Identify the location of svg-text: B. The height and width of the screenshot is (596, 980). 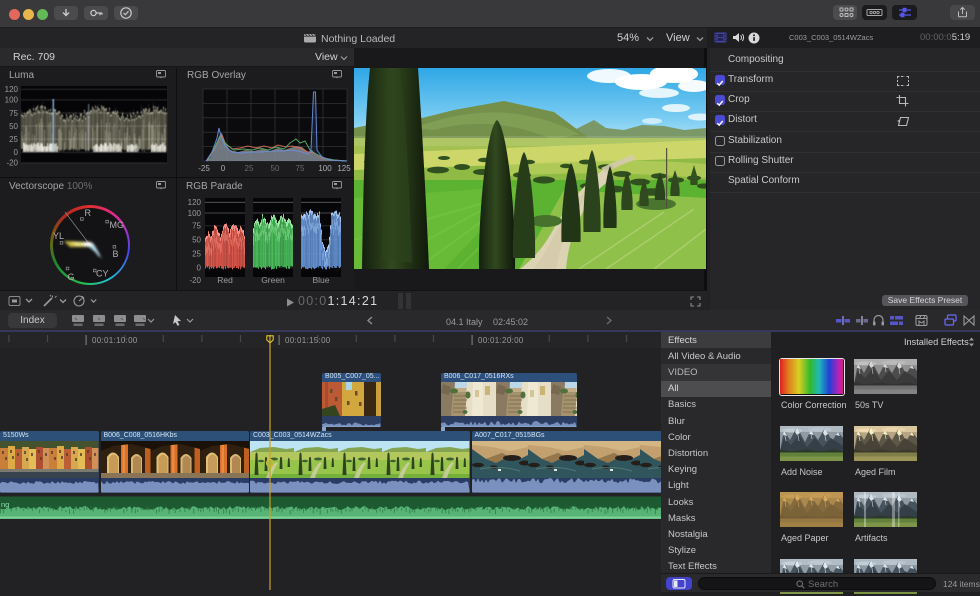
(116, 254).